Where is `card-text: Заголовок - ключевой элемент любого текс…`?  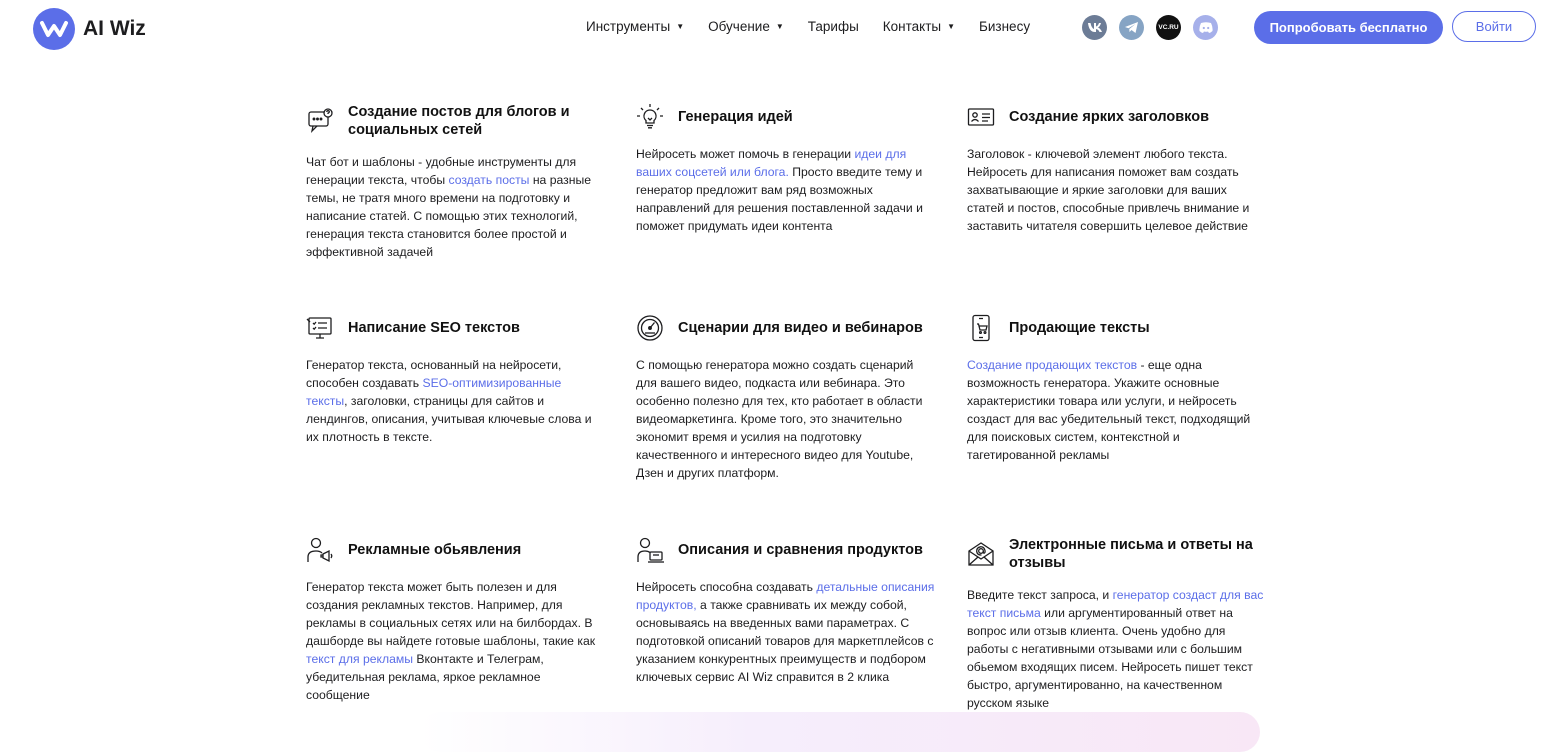
card-text: Заголовок - ключевой элемент любого текс… is located at coordinates (1117, 190).